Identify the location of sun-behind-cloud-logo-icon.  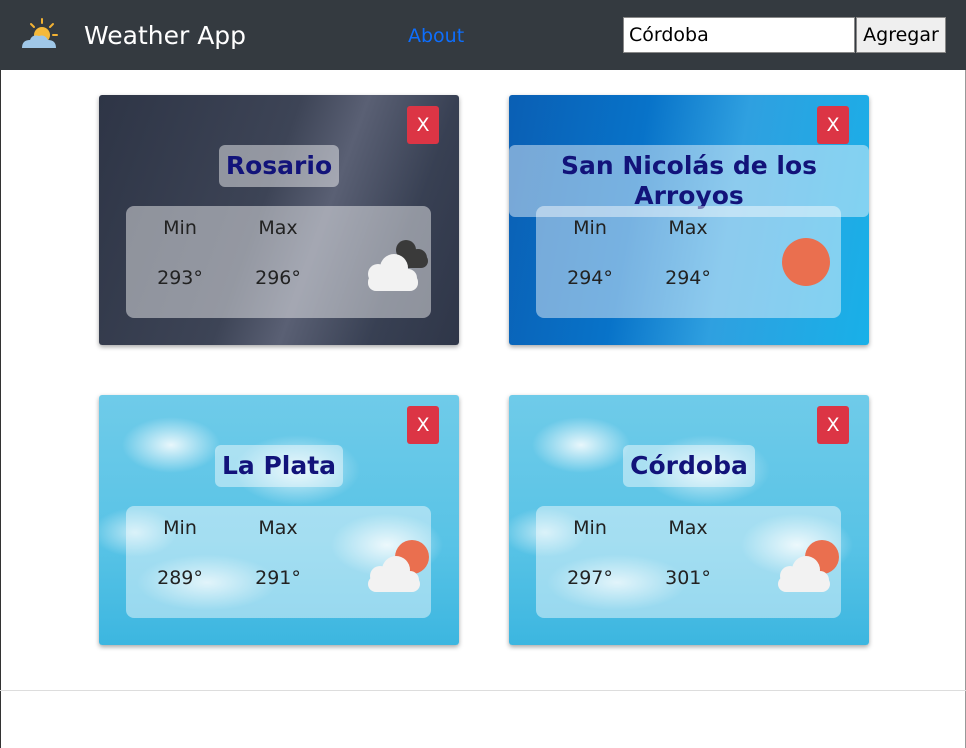
(40, 33).